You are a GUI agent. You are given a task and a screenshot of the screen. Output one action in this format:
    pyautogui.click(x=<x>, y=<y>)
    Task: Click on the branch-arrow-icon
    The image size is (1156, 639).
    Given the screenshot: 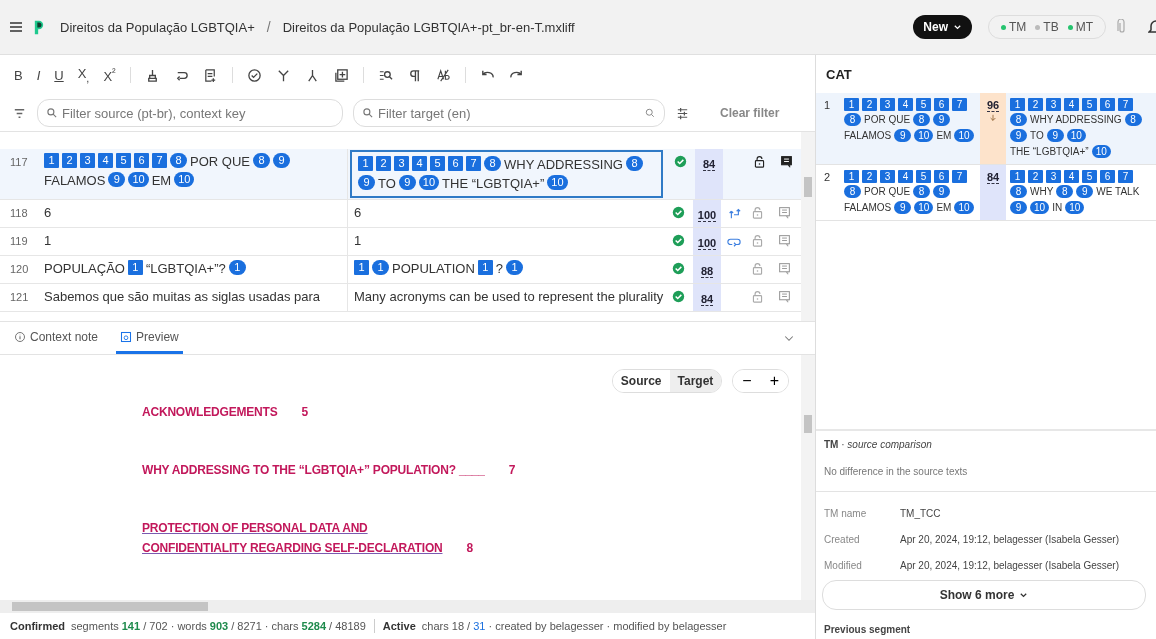 What is the action you would take?
    pyautogui.click(x=734, y=213)
    